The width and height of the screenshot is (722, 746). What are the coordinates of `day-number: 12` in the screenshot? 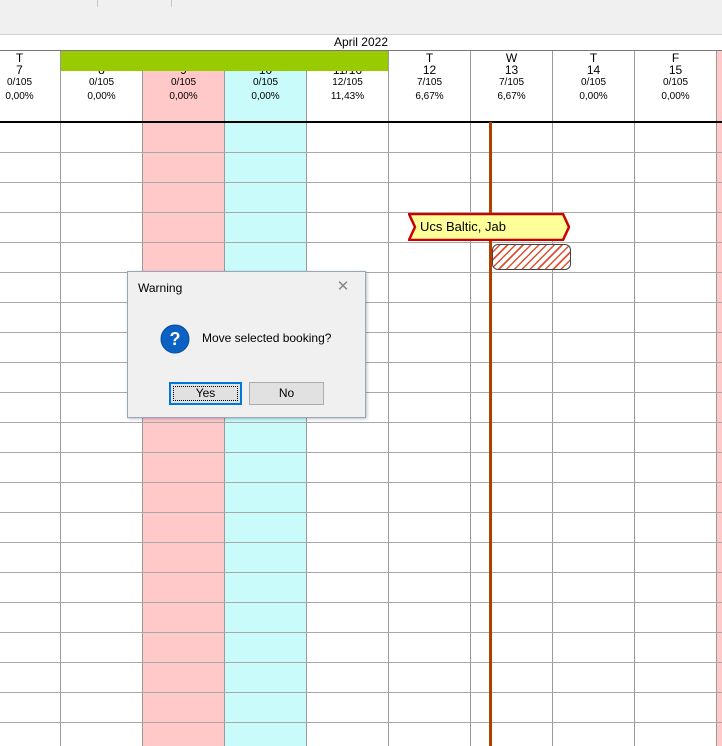 It's located at (429, 70).